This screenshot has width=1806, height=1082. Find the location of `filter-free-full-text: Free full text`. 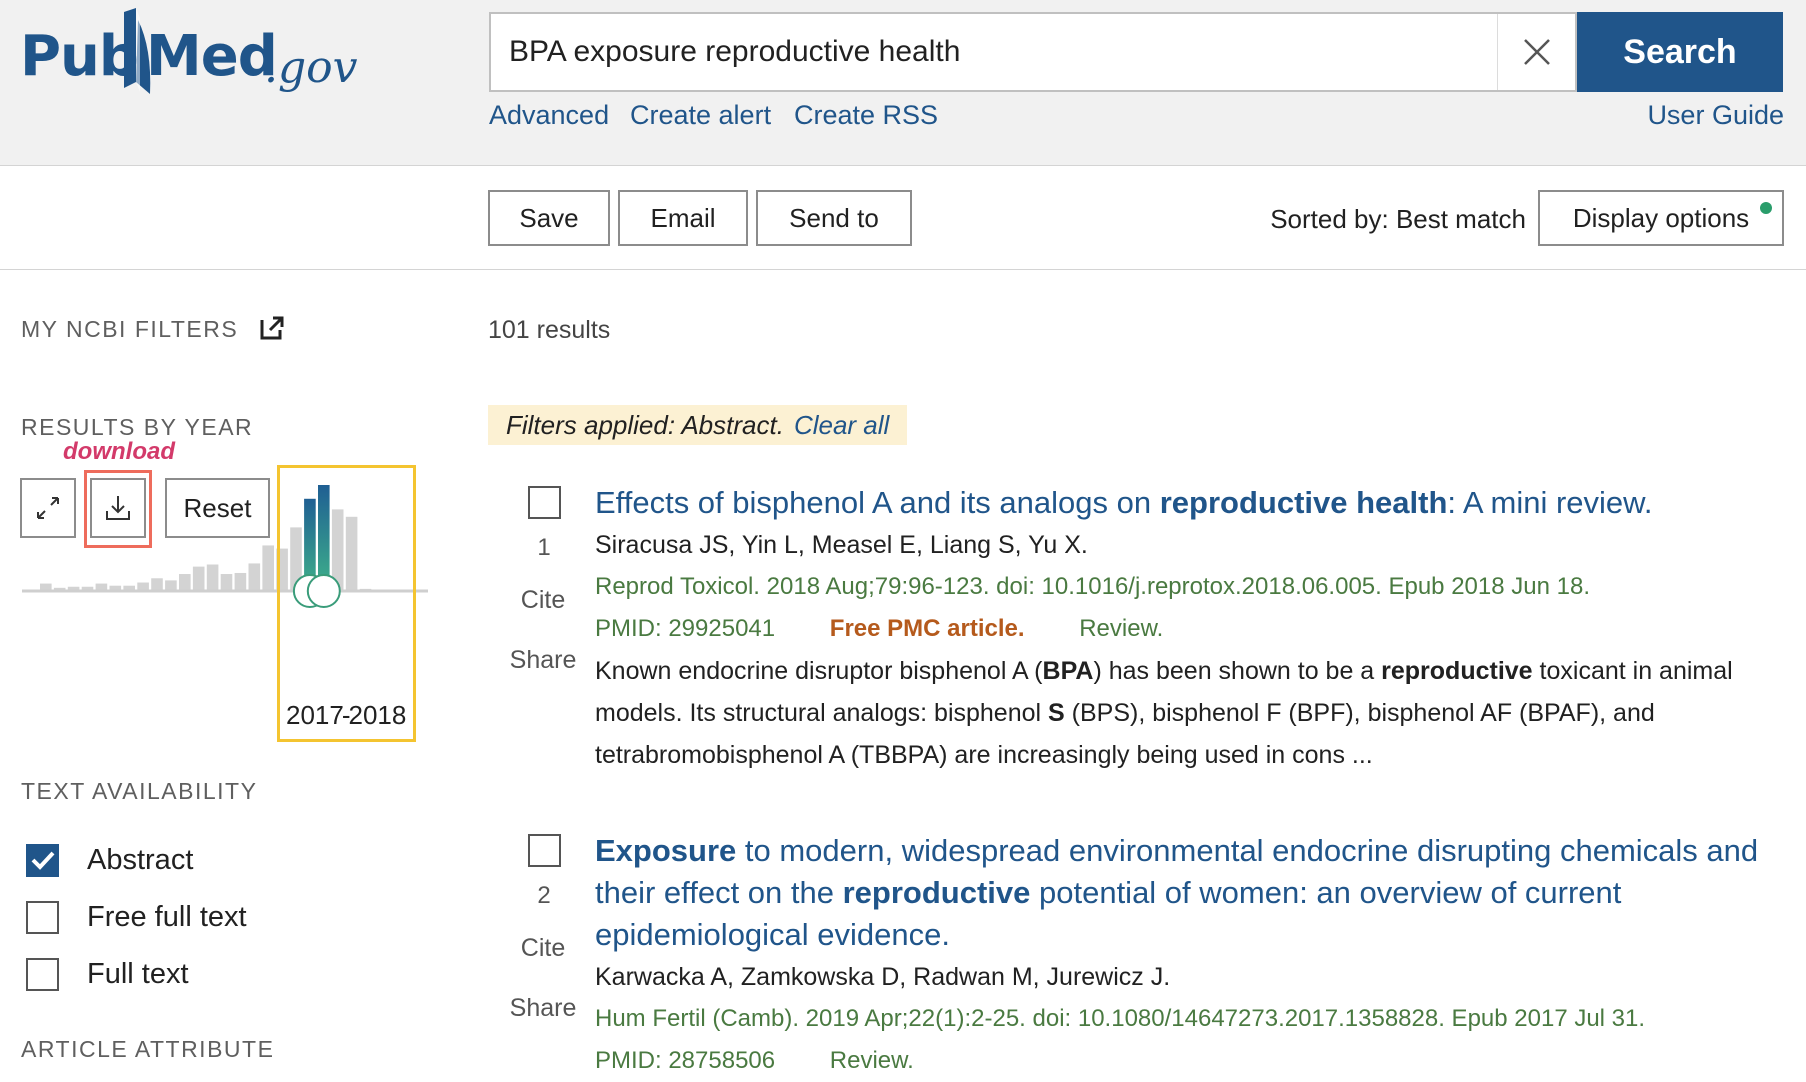

filter-free-full-text: Free full text is located at coordinates (136, 917).